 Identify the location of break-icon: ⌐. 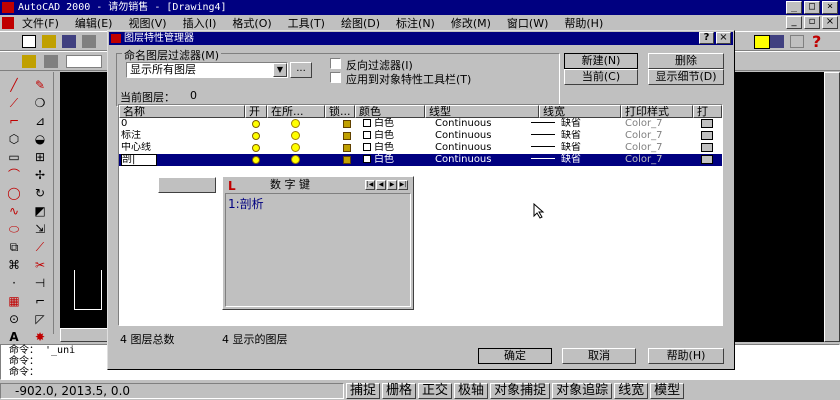
(40, 301).